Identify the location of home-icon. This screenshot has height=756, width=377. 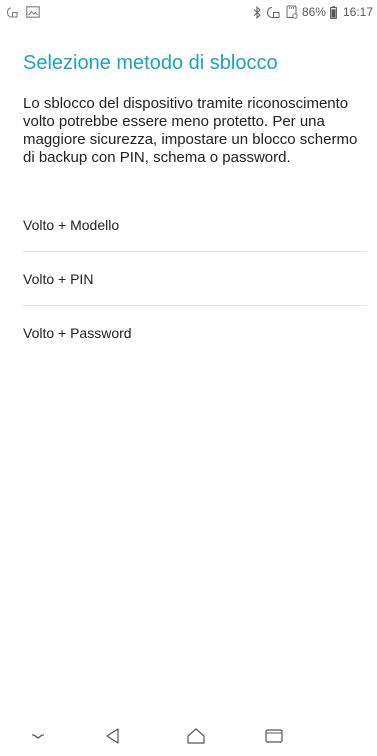
(196, 736).